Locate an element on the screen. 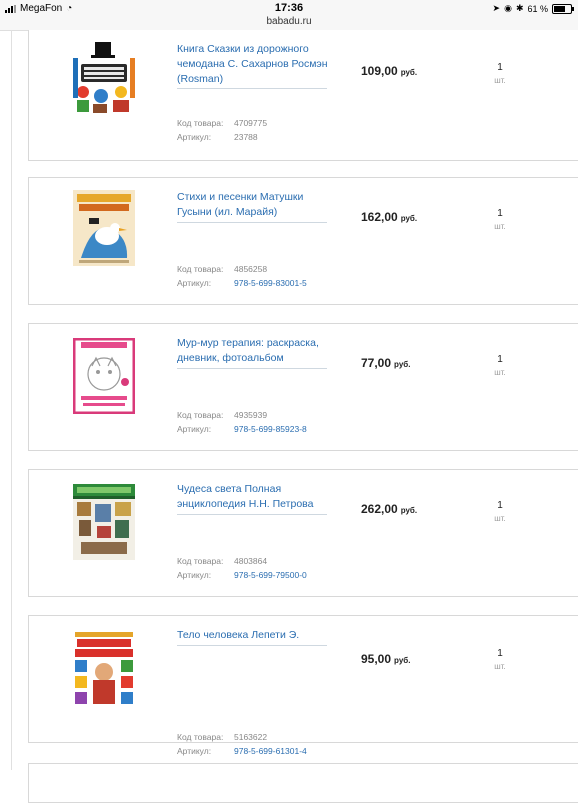  product-price: 162,00 руб. is located at coordinates (389, 217).